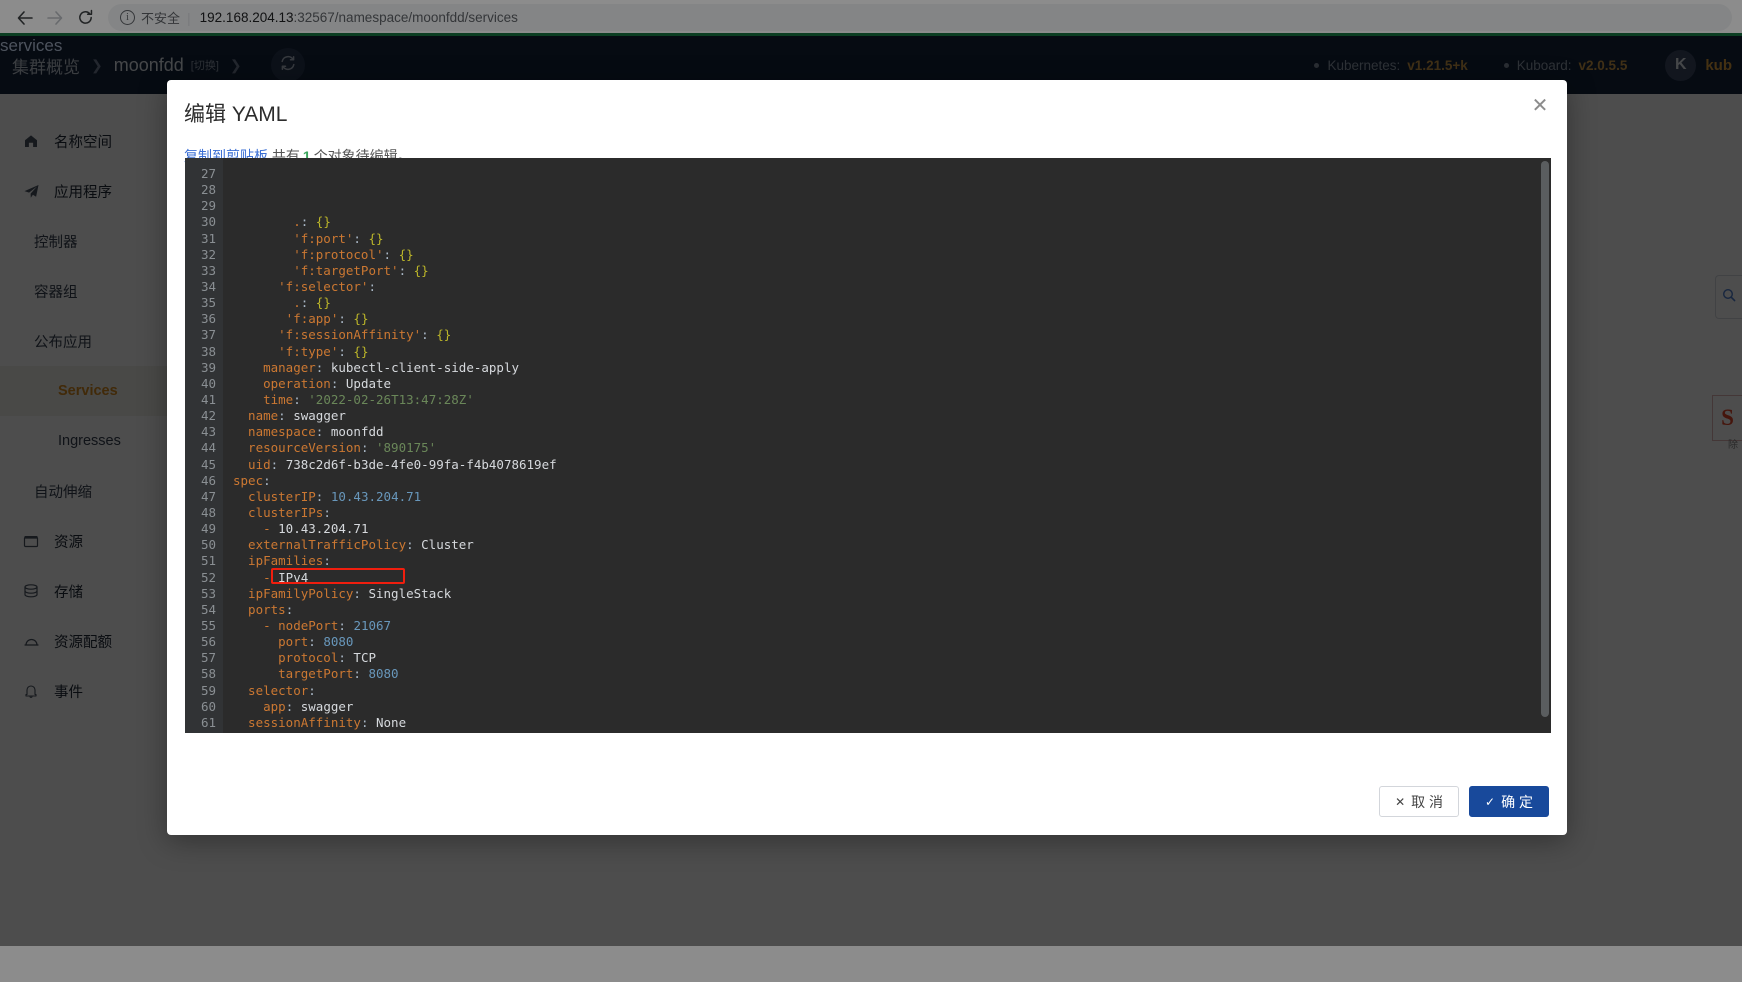 The height and width of the screenshot is (982, 1742). What do you see at coordinates (208, 270) in the screenshot?
I see `line-number: 33` at bounding box center [208, 270].